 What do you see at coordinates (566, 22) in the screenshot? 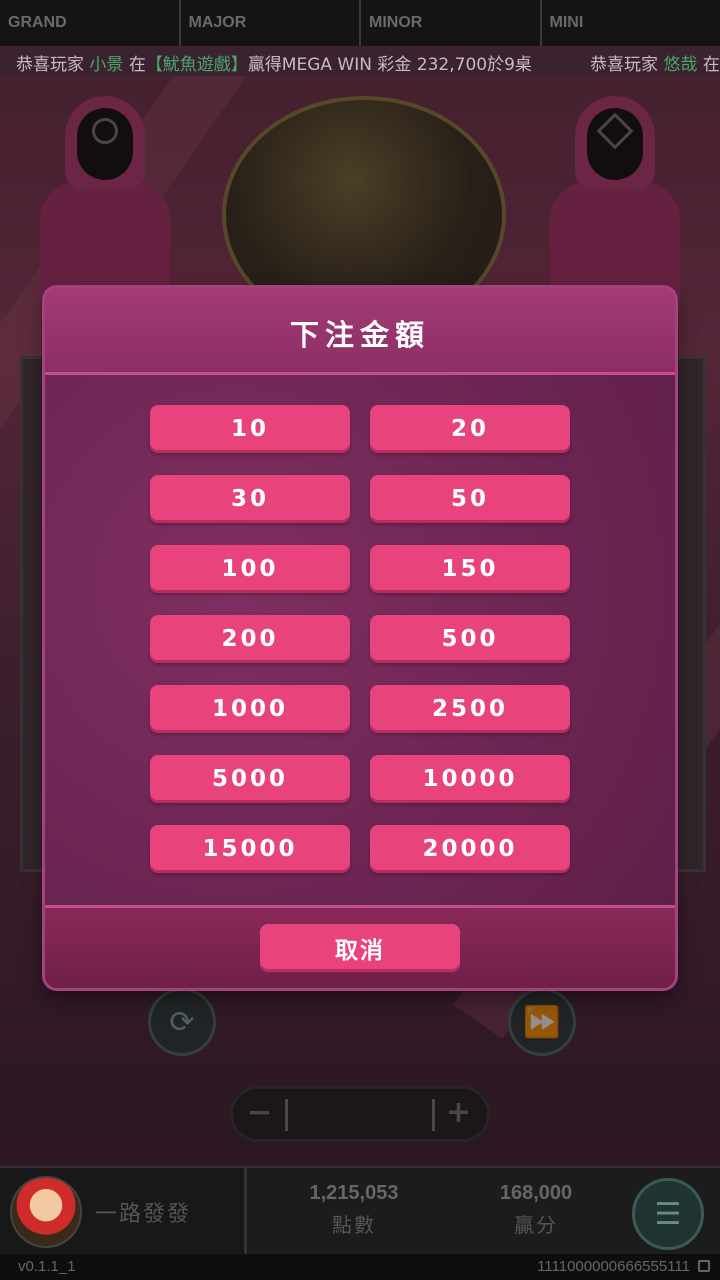
I see `jackpot-label: MINI` at bounding box center [566, 22].